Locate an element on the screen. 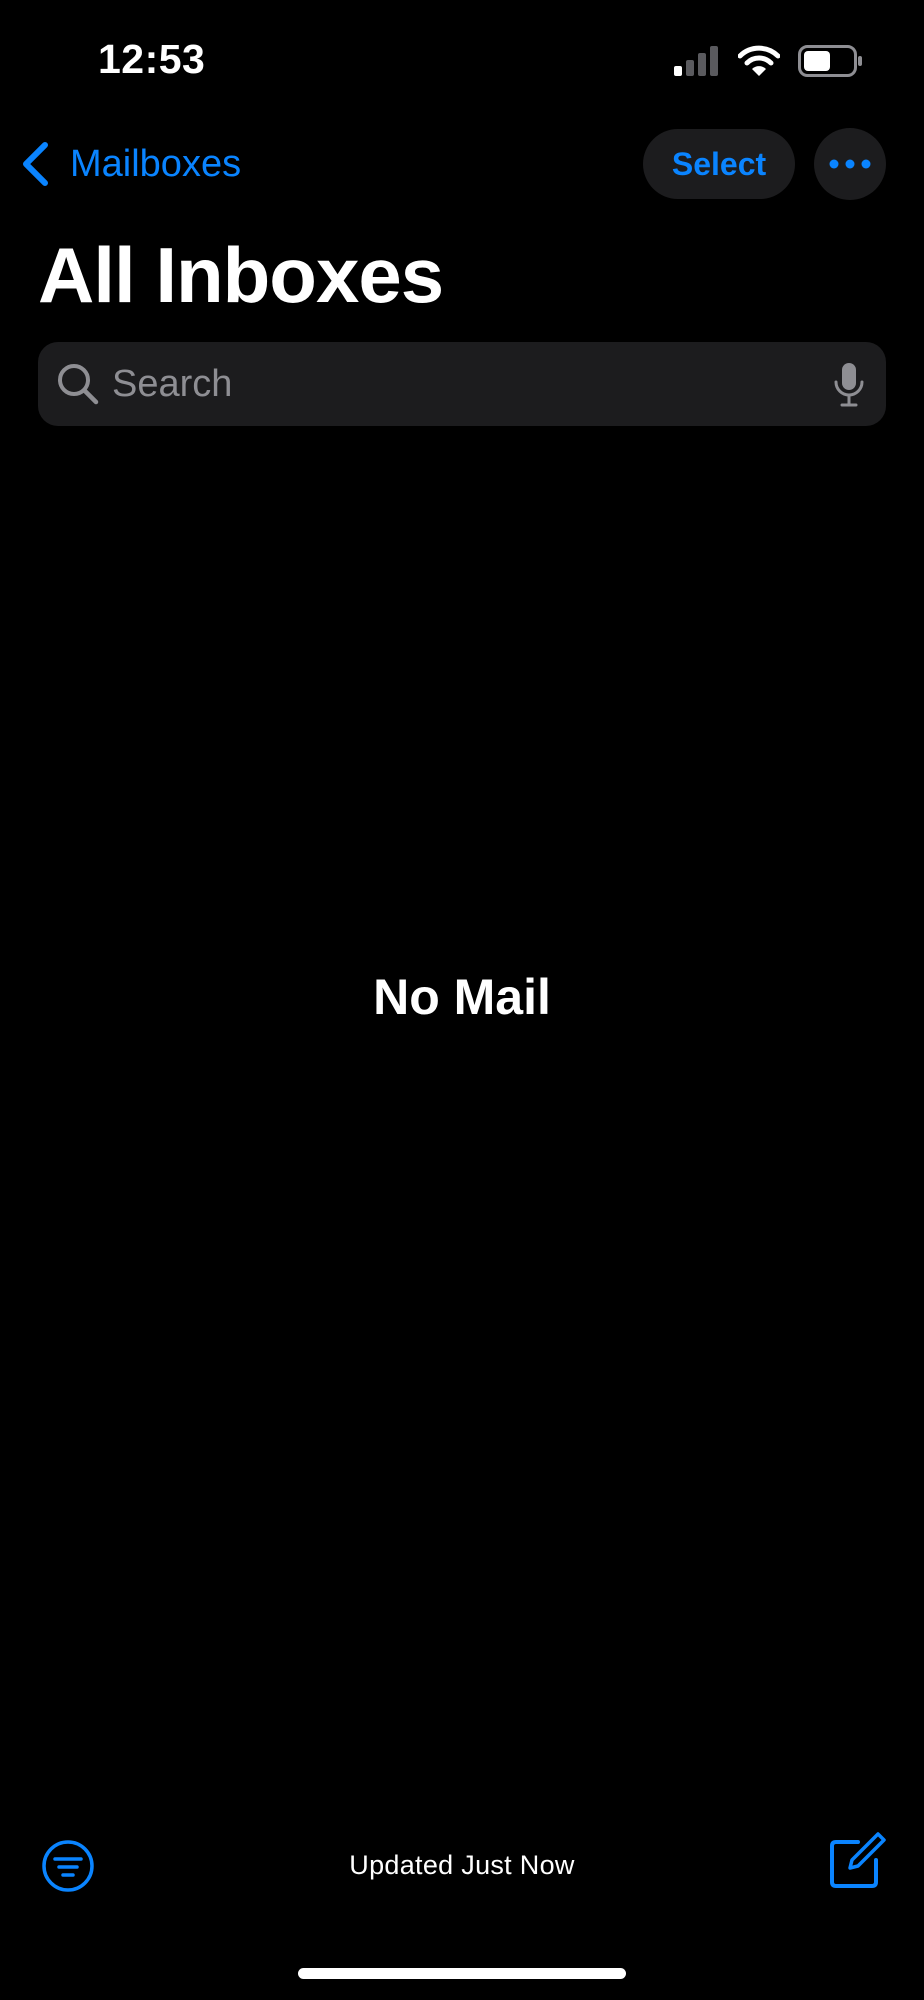 The width and height of the screenshot is (924, 2000). update-status: Updated Just Now is located at coordinates (462, 1865).